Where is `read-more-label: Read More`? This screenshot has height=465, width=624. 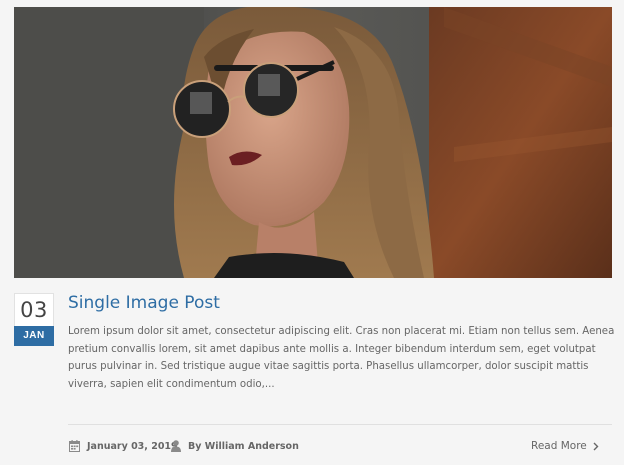 read-more-label: Read More is located at coordinates (559, 446).